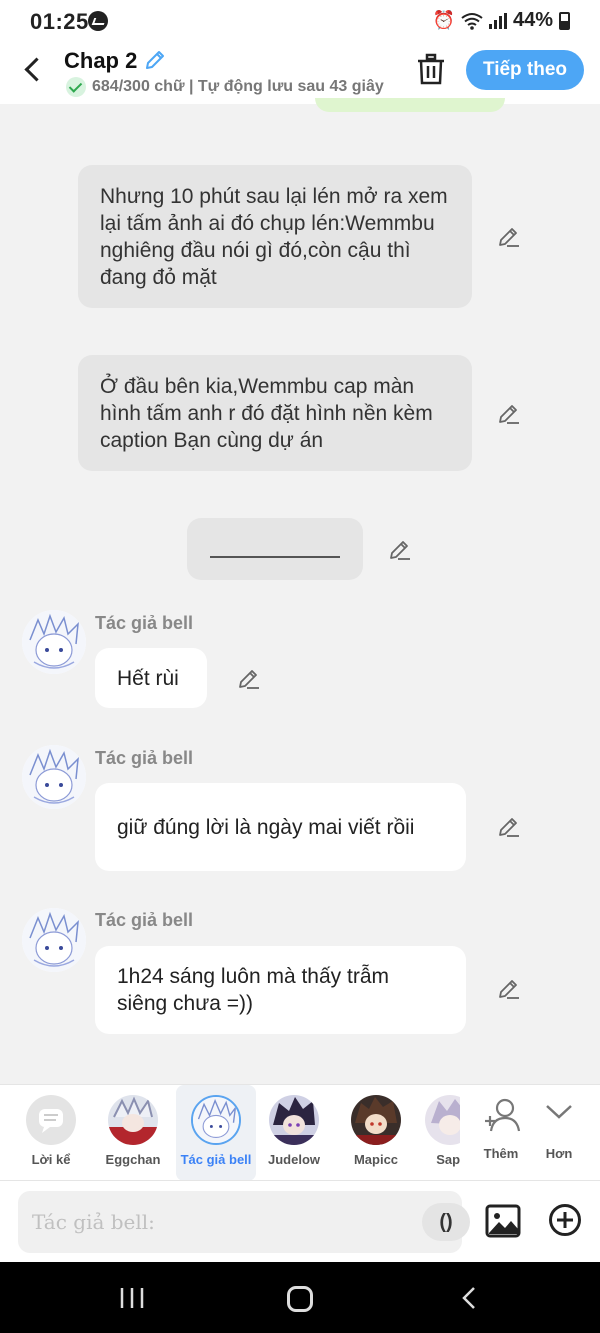  What do you see at coordinates (238, 86) in the screenshot?
I see `word-count-autosave: 684/300 chữ | Tự động lưu sau 43 giây` at bounding box center [238, 86].